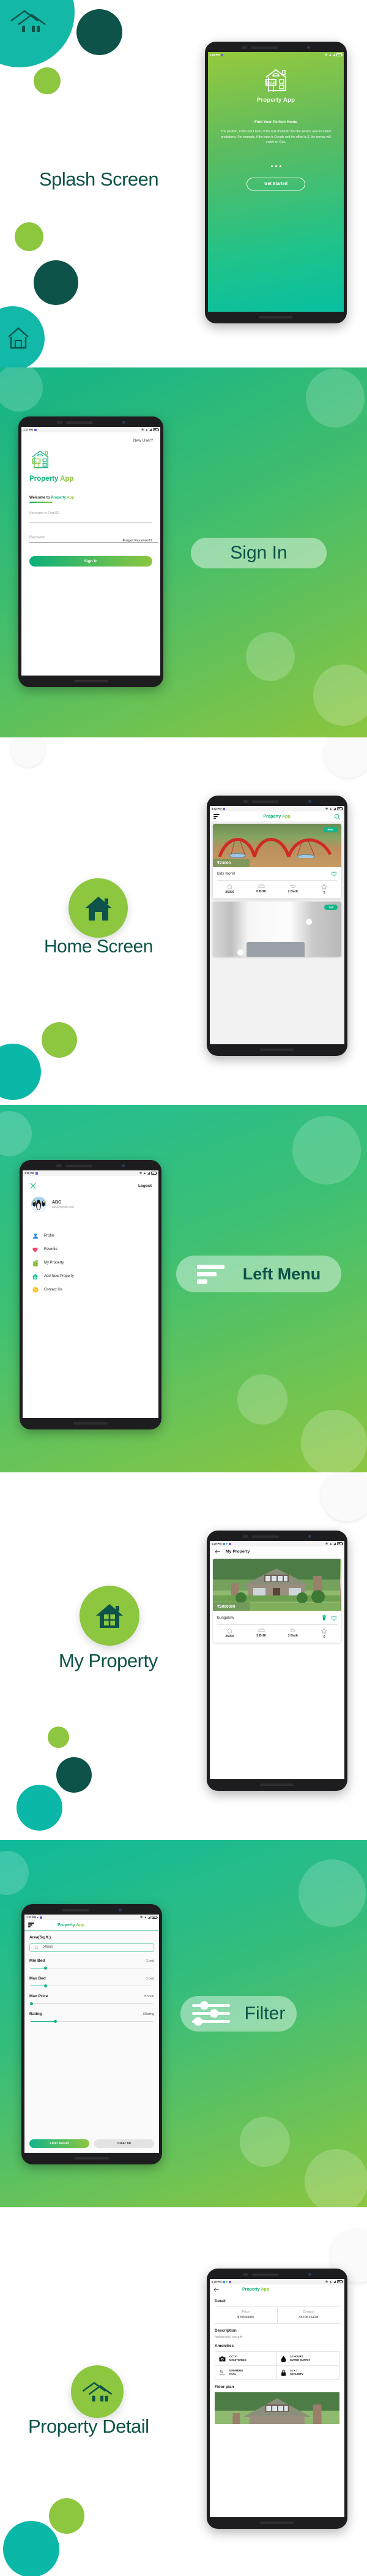  What do you see at coordinates (137, 541) in the screenshot?
I see `forgot-password-link: Forgot Password?` at bounding box center [137, 541].